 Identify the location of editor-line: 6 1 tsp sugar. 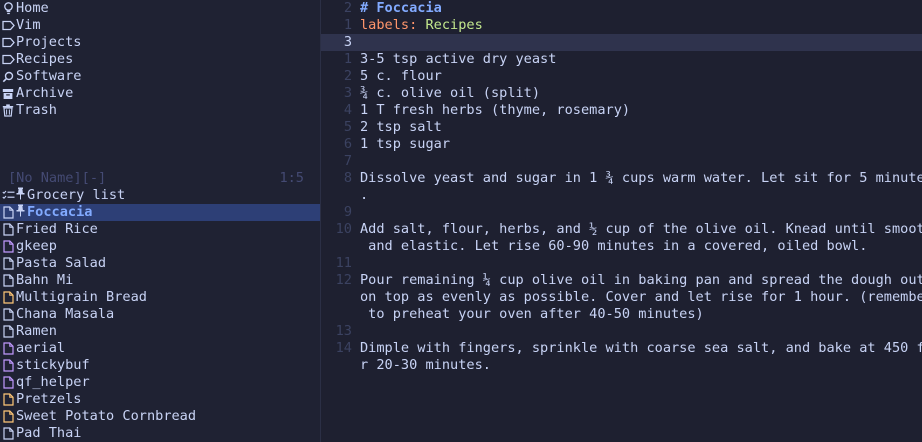
(621, 144).